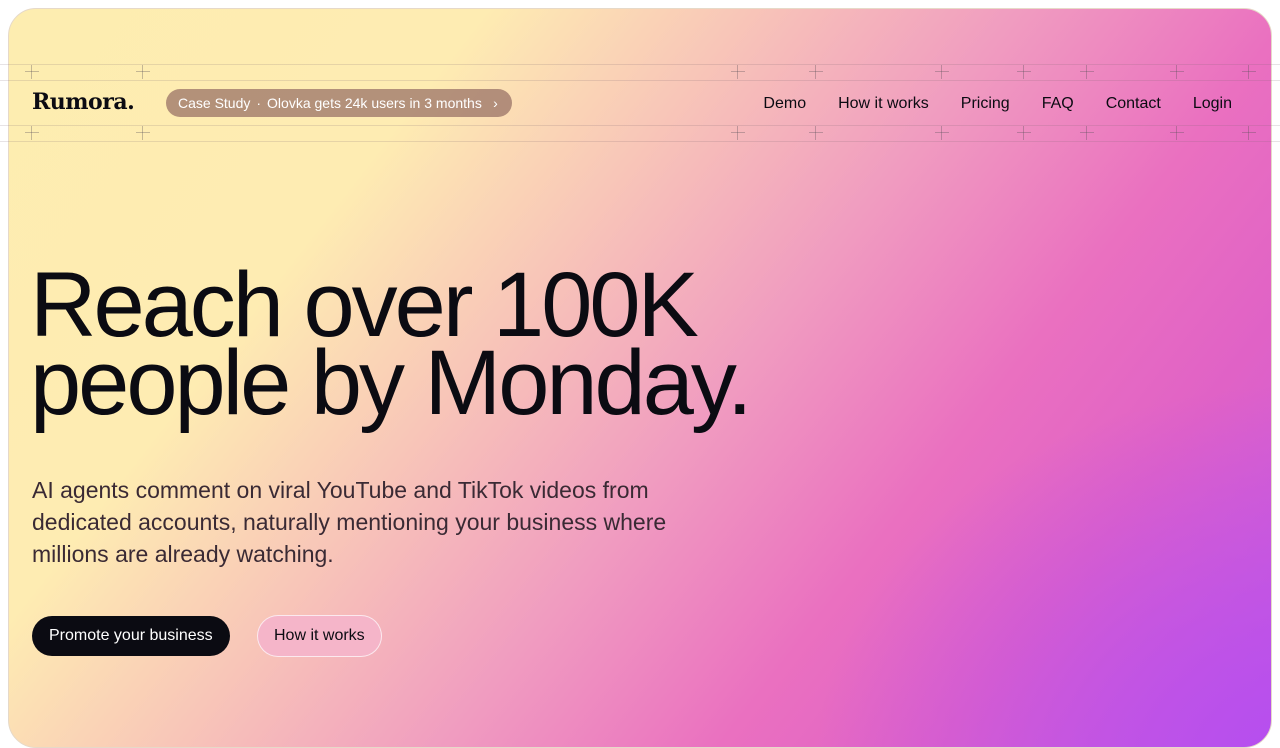 Image resolution: width=1280 pixels, height=748 pixels. I want to click on case-study-text: Olovka gets 24k users in 3 months, so click(374, 103).